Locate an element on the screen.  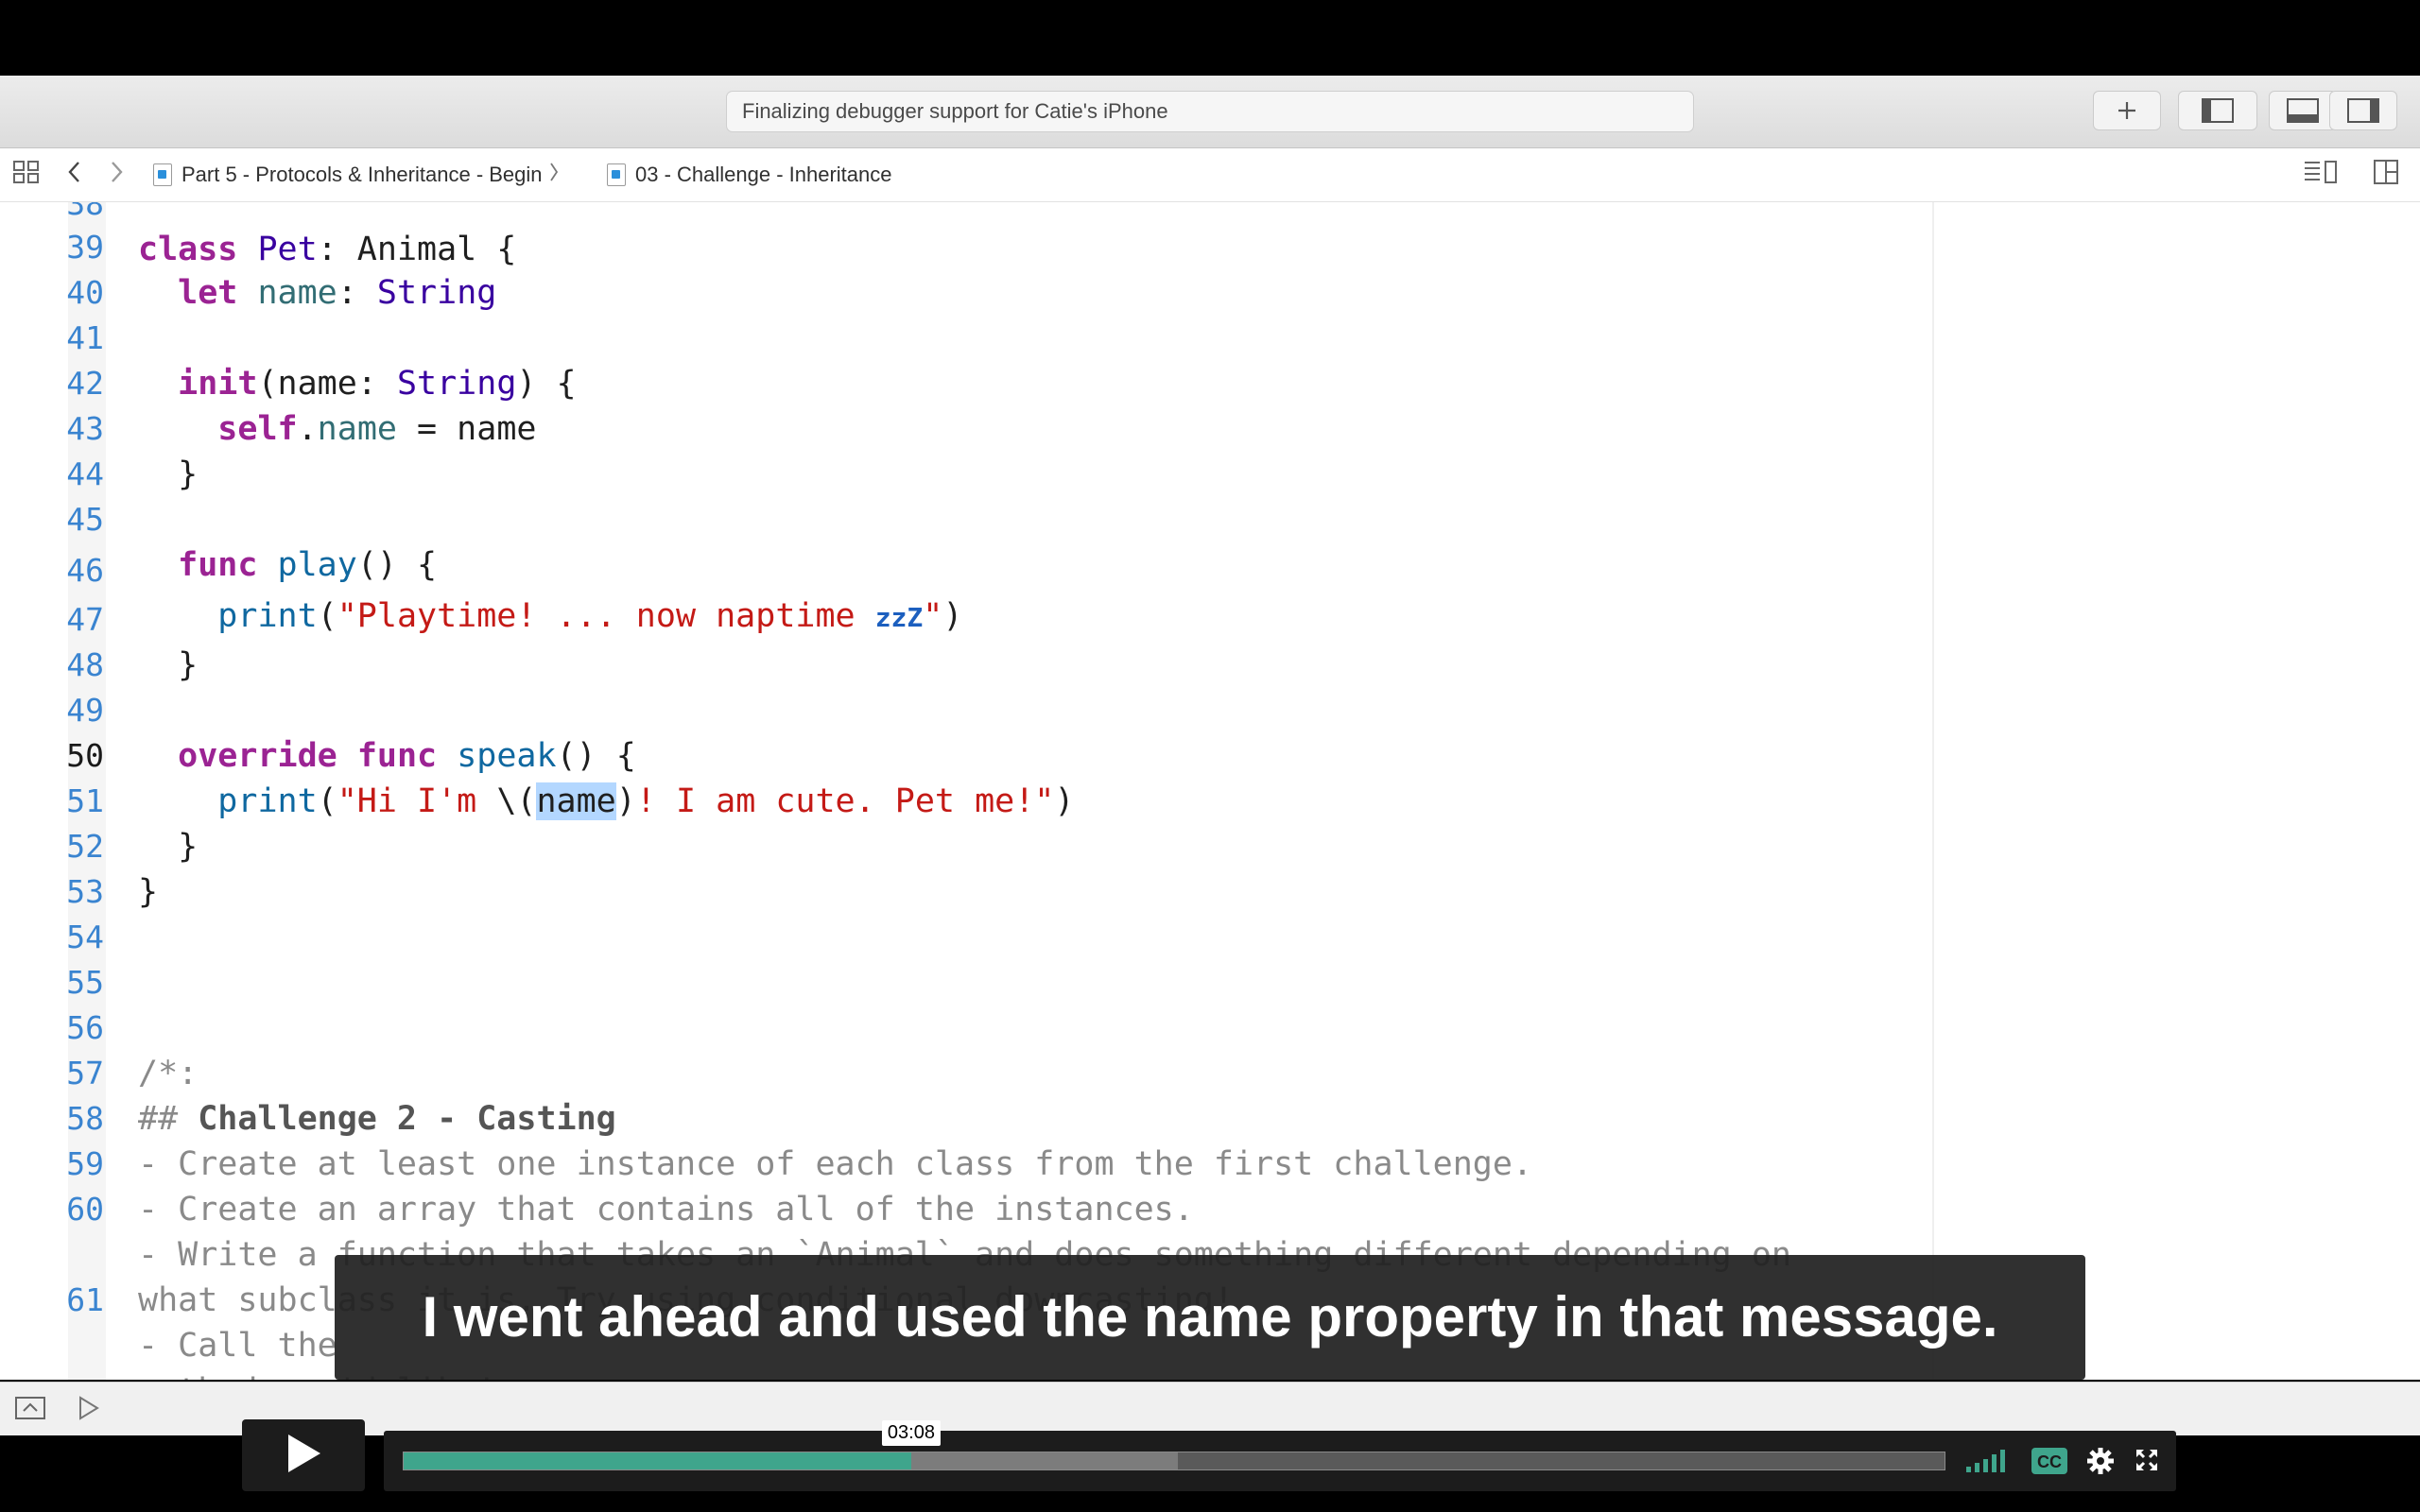
back-button is located at coordinates (74, 174).